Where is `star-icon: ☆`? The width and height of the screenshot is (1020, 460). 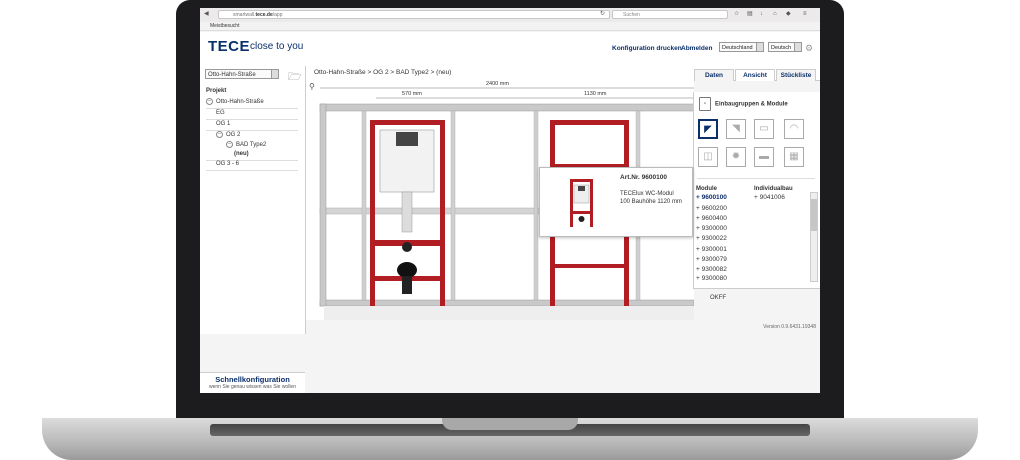
star-icon: ☆ is located at coordinates (736, 14).